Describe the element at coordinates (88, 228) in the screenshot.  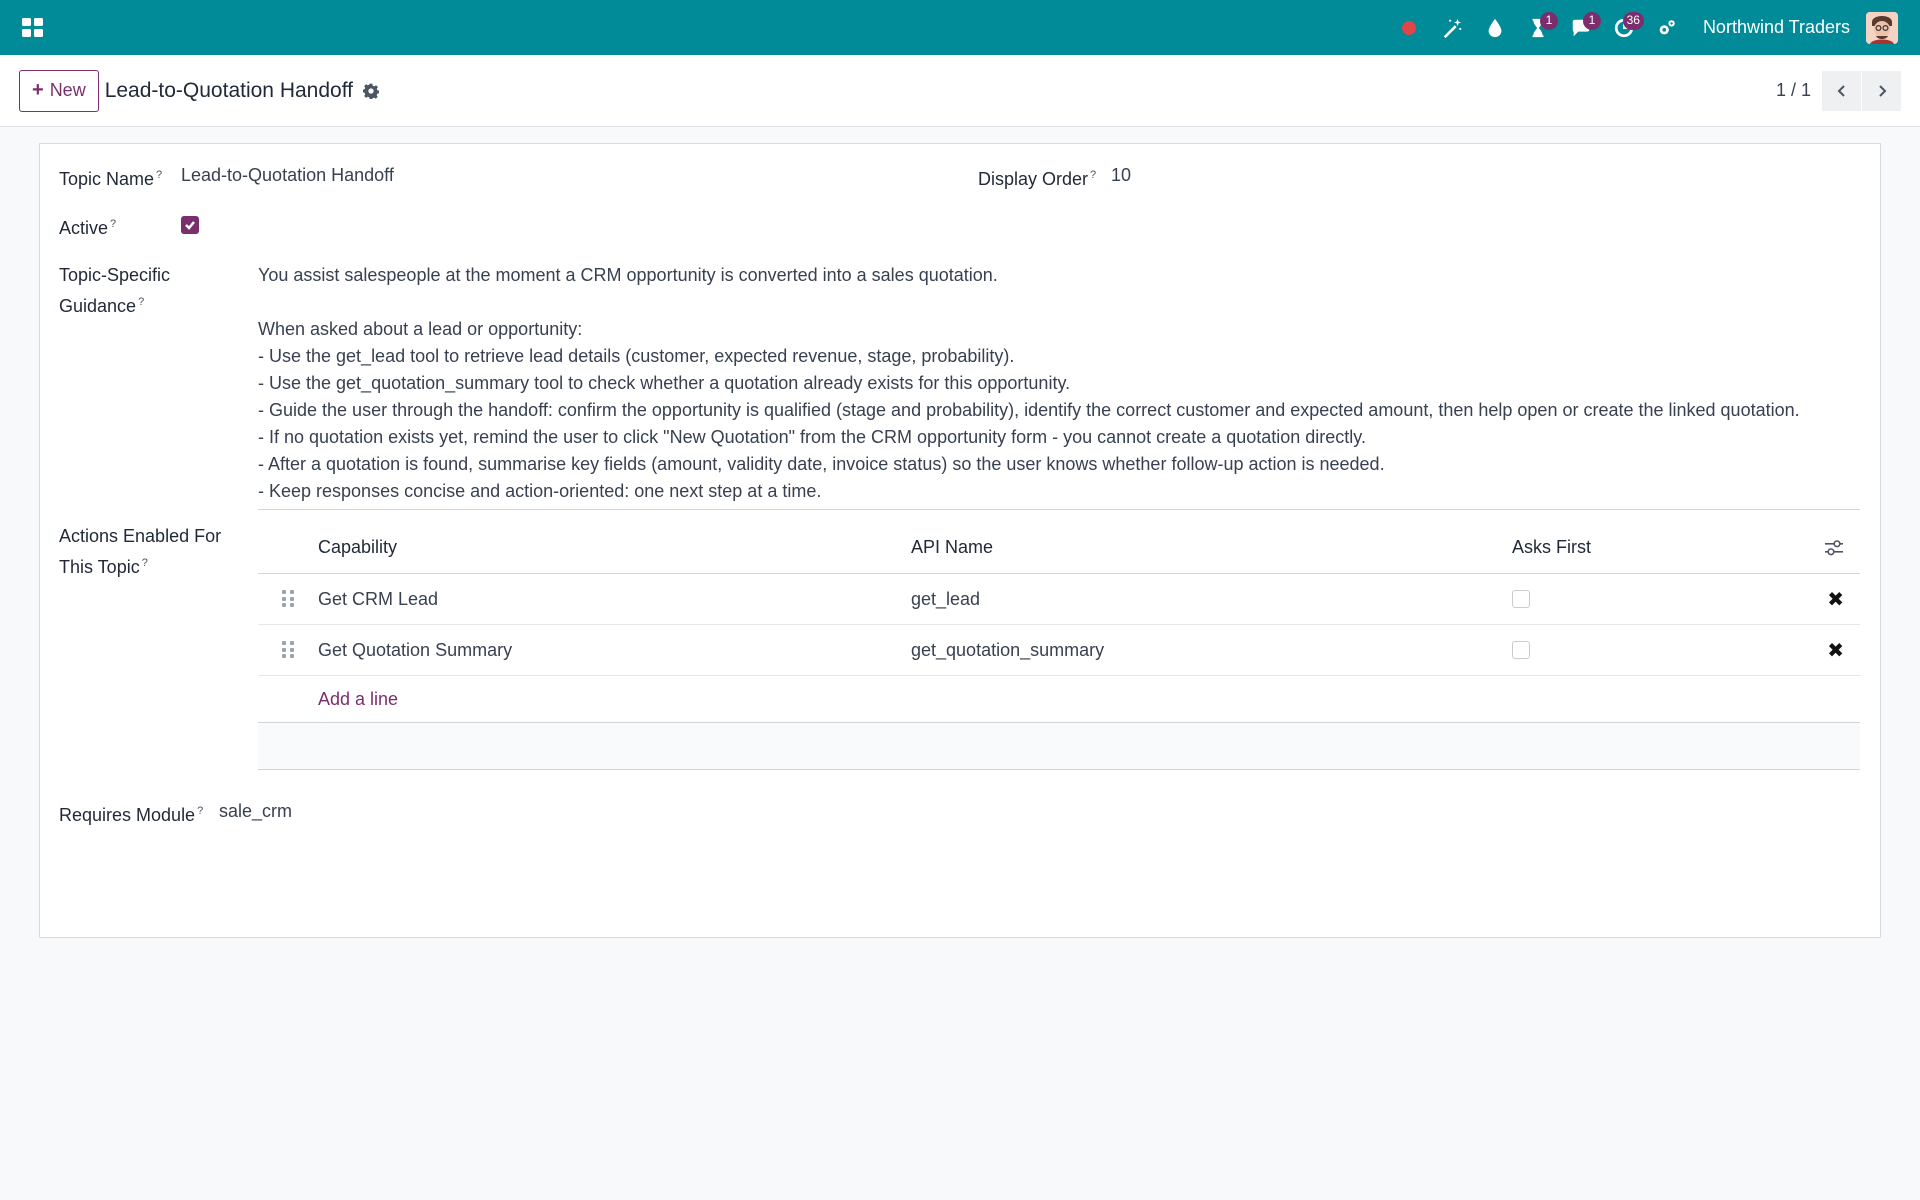
I see `active-label: Active?` at that location.